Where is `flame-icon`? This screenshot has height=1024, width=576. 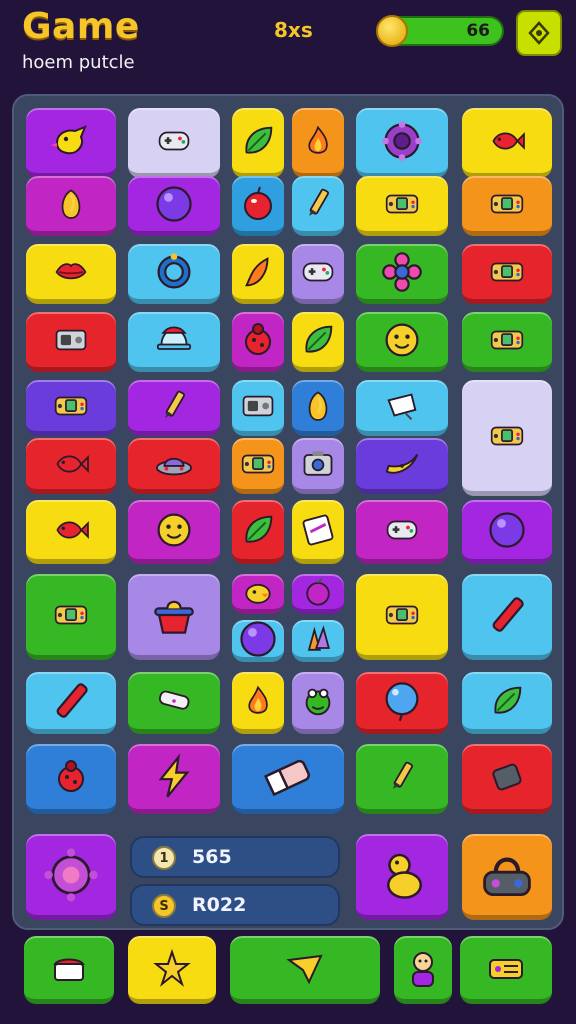
flame-icon is located at coordinates (318, 139).